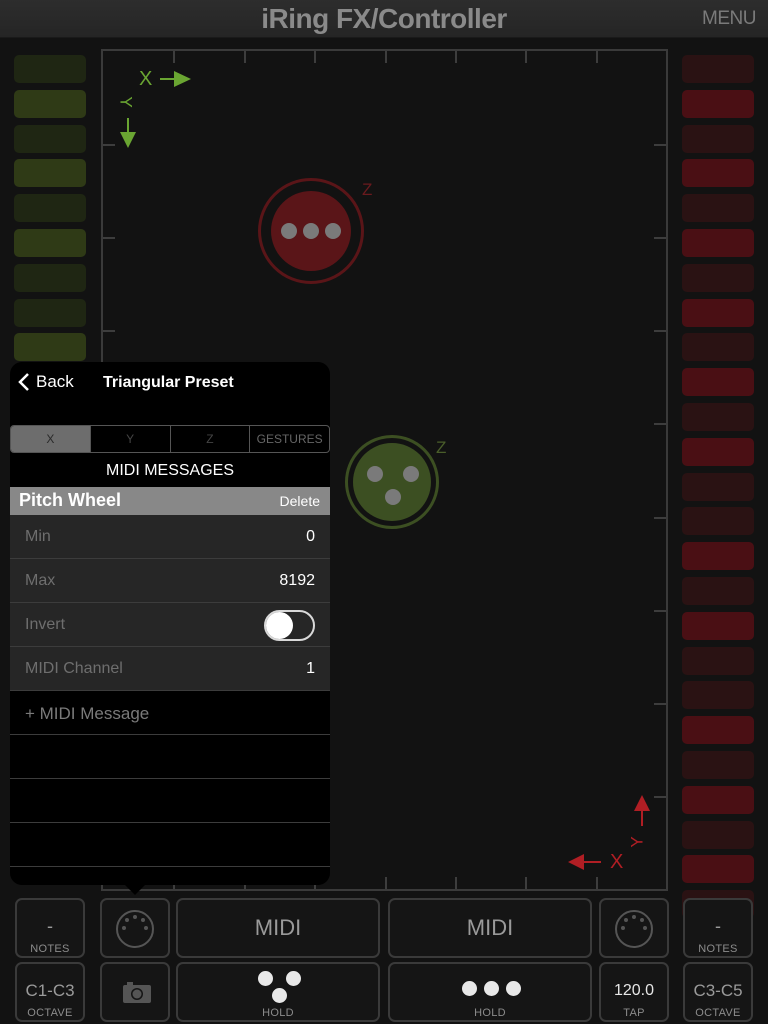  I want to click on left-midi-button: MIDI, so click(278, 928).